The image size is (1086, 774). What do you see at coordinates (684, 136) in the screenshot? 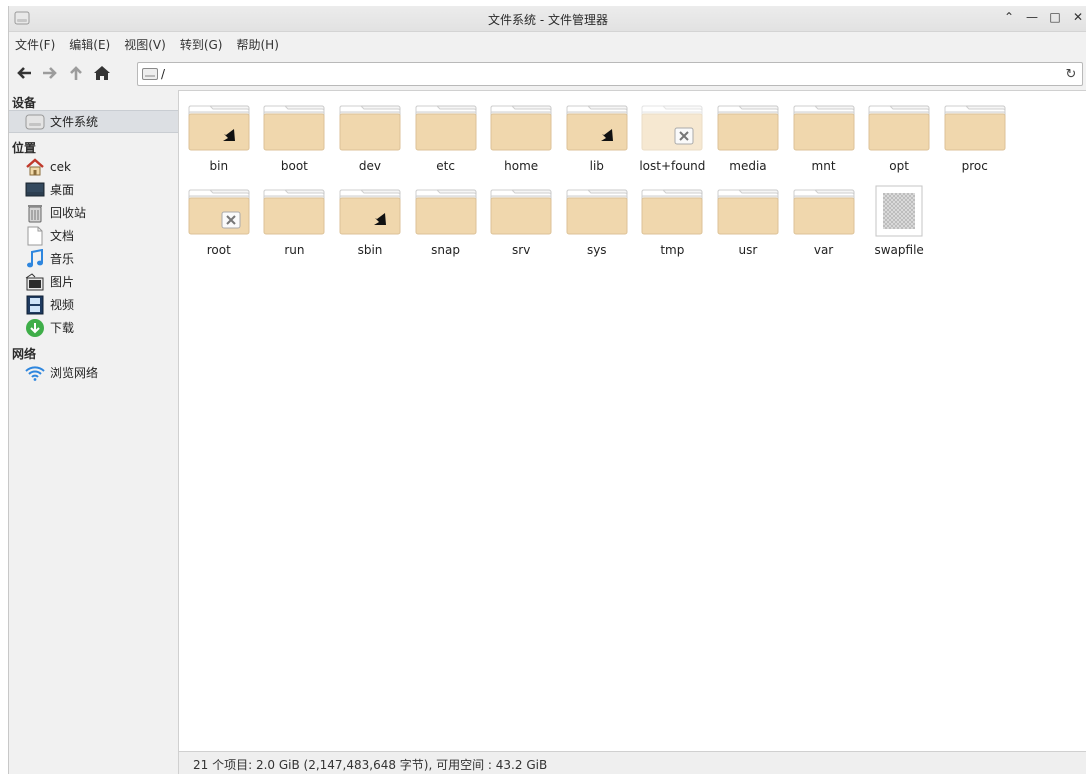
I see `no-access-icon` at bounding box center [684, 136].